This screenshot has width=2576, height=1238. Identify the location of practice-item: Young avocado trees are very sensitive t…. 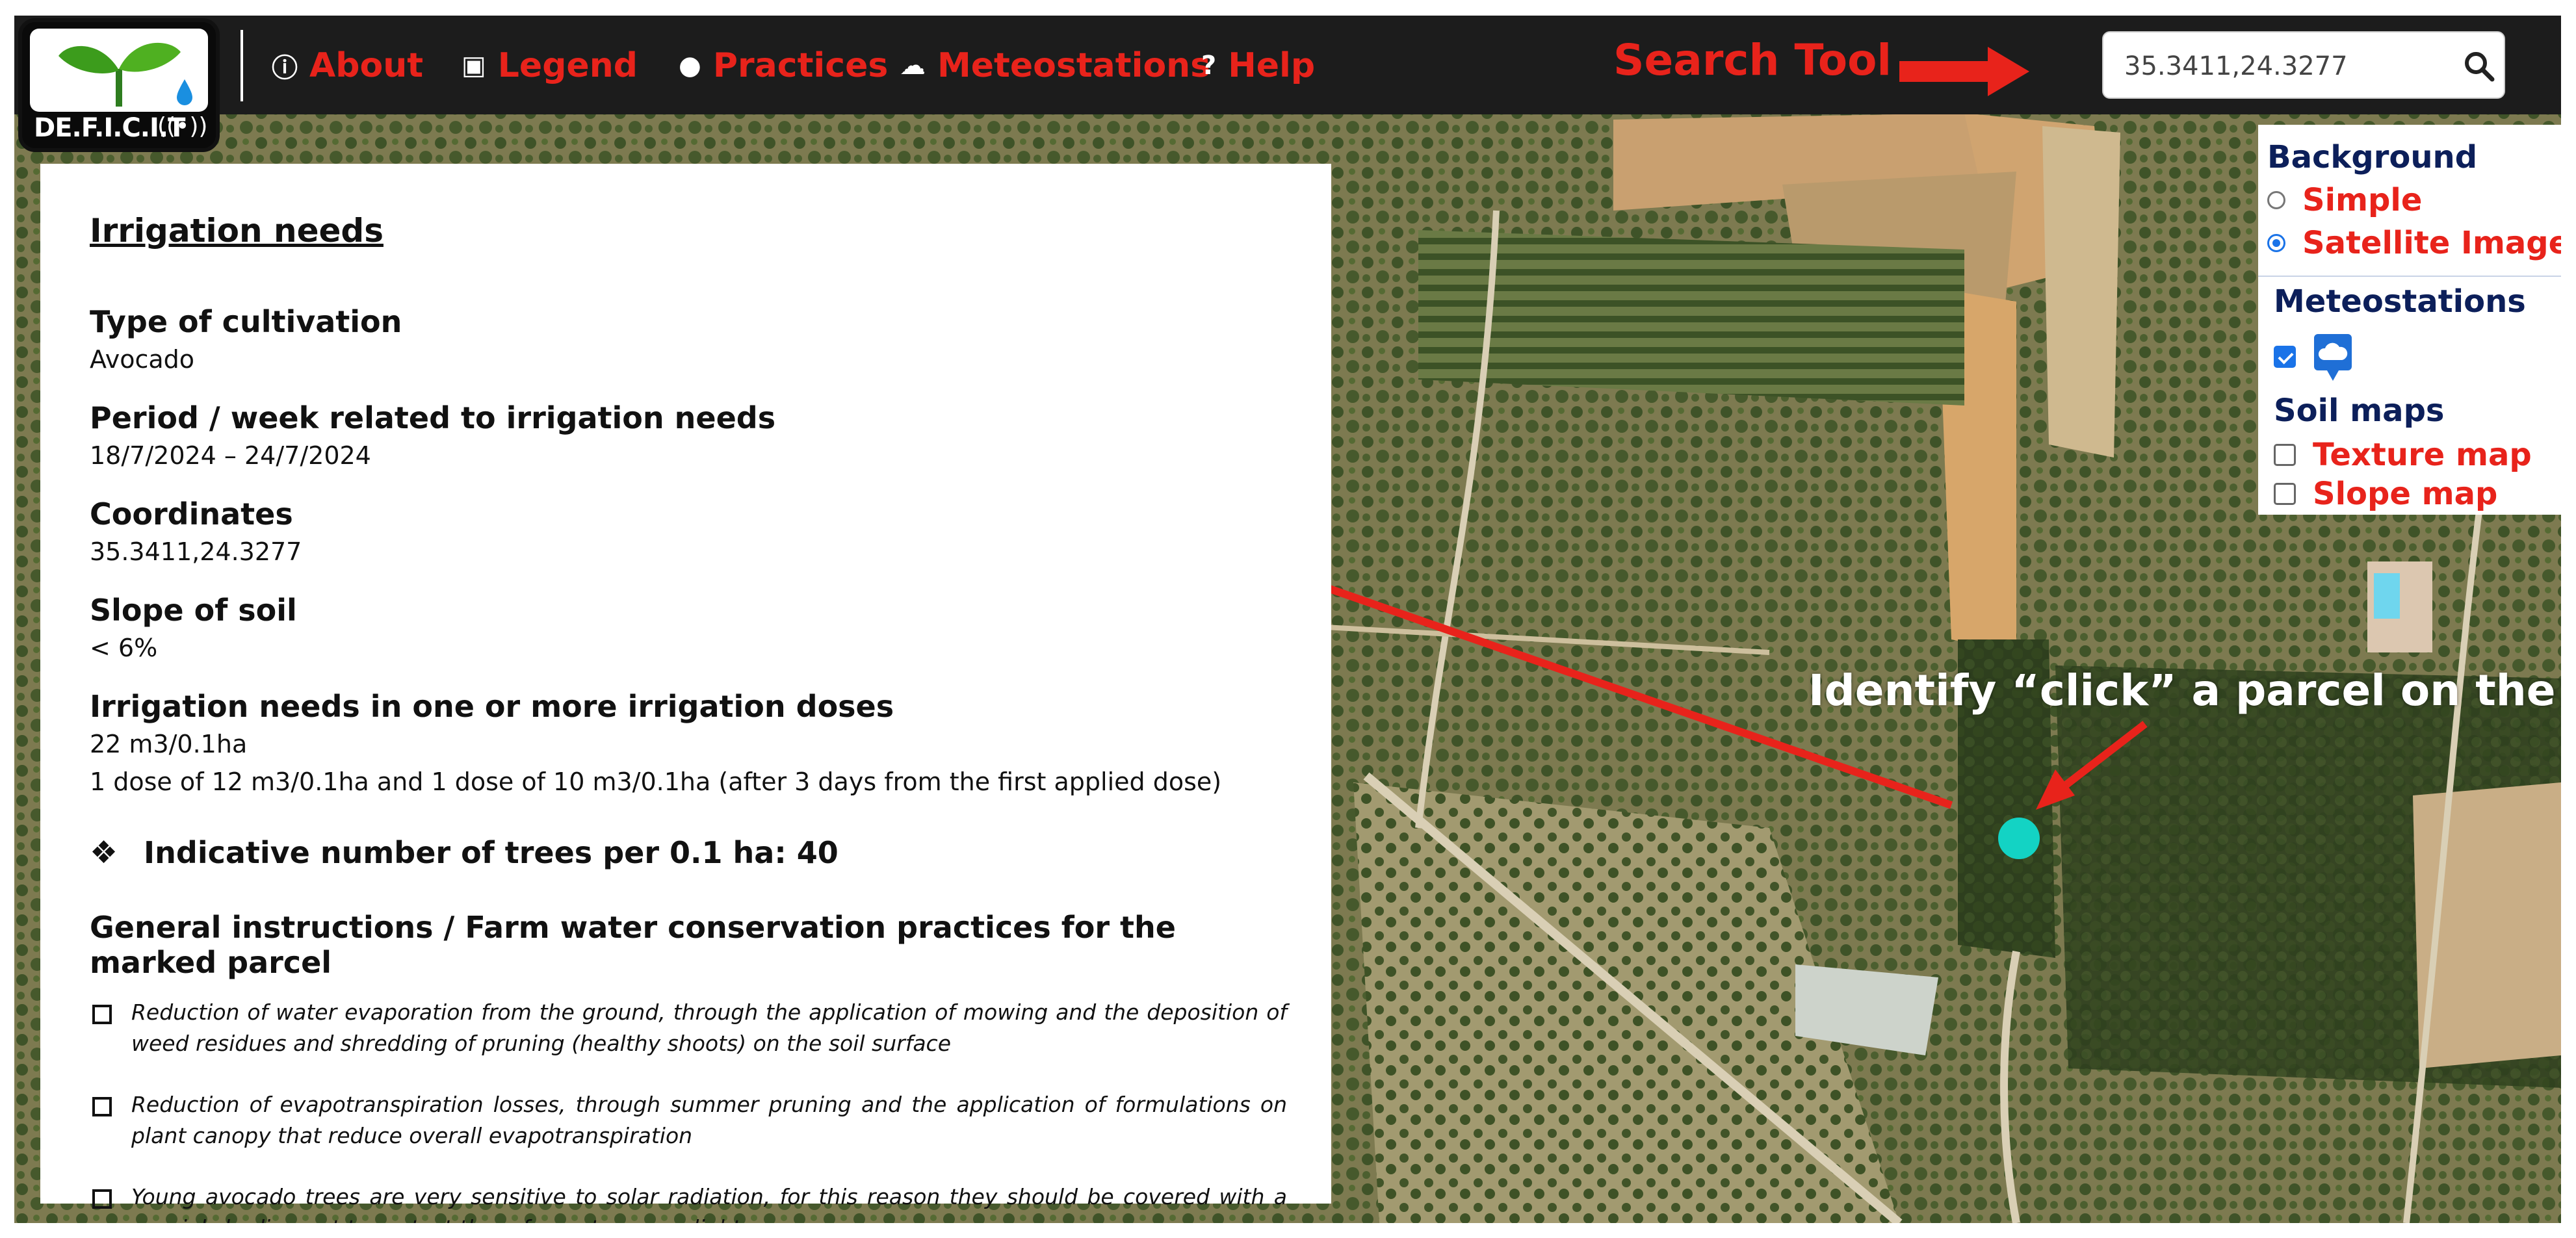
(688, 1202).